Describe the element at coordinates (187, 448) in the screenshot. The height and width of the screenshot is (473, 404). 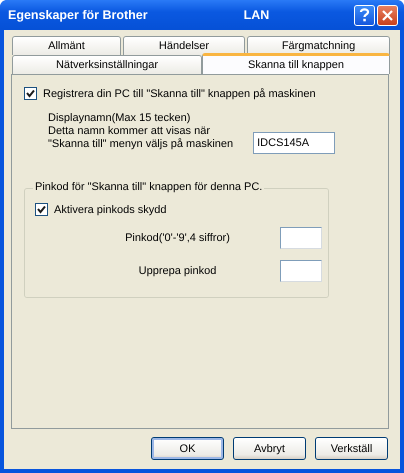
I see `dialog-button: OK` at that location.